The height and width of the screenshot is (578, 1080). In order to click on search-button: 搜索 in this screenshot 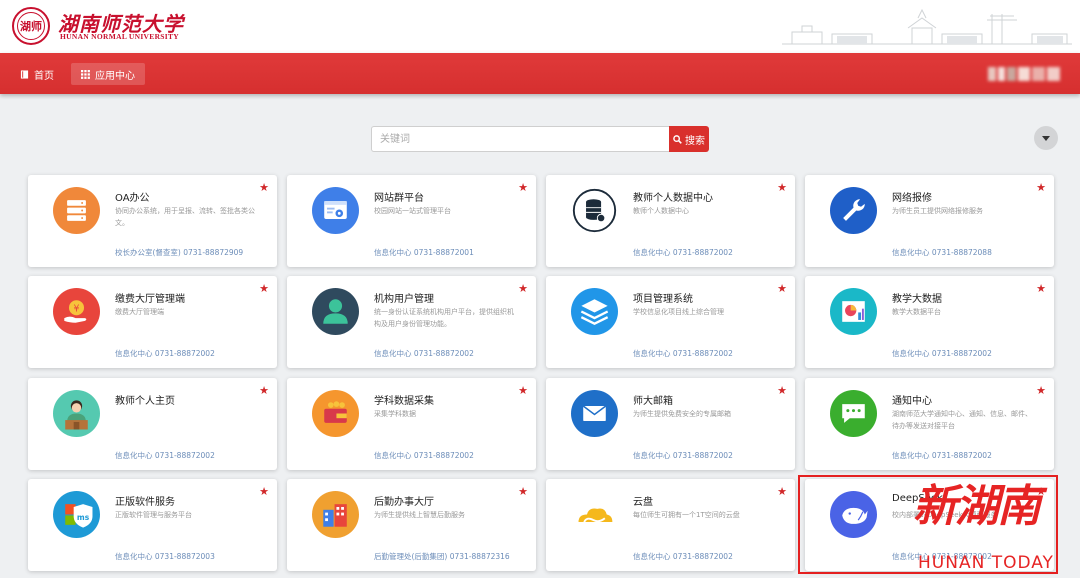, I will do `click(689, 139)`.